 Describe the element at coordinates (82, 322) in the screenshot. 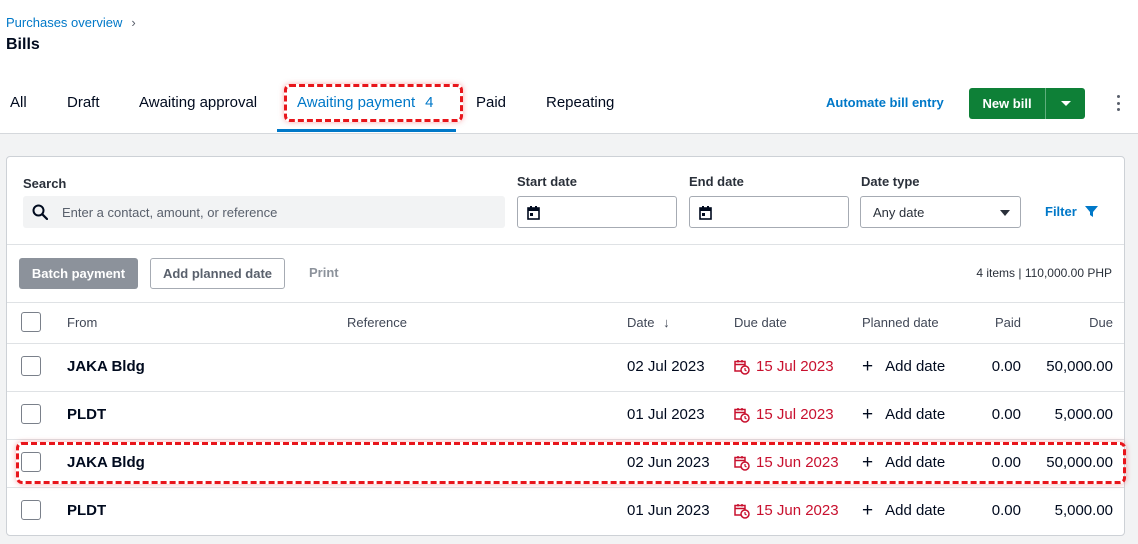

I see `column-header-from: From` at that location.